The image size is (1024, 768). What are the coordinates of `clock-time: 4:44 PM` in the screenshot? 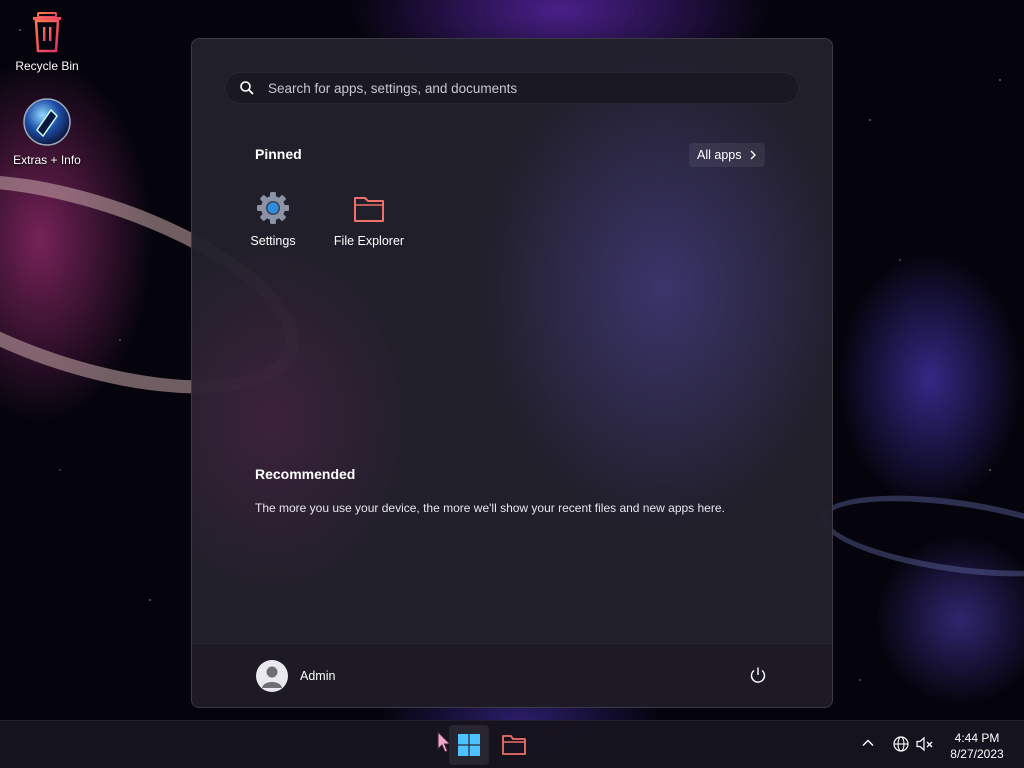 It's located at (977, 738).